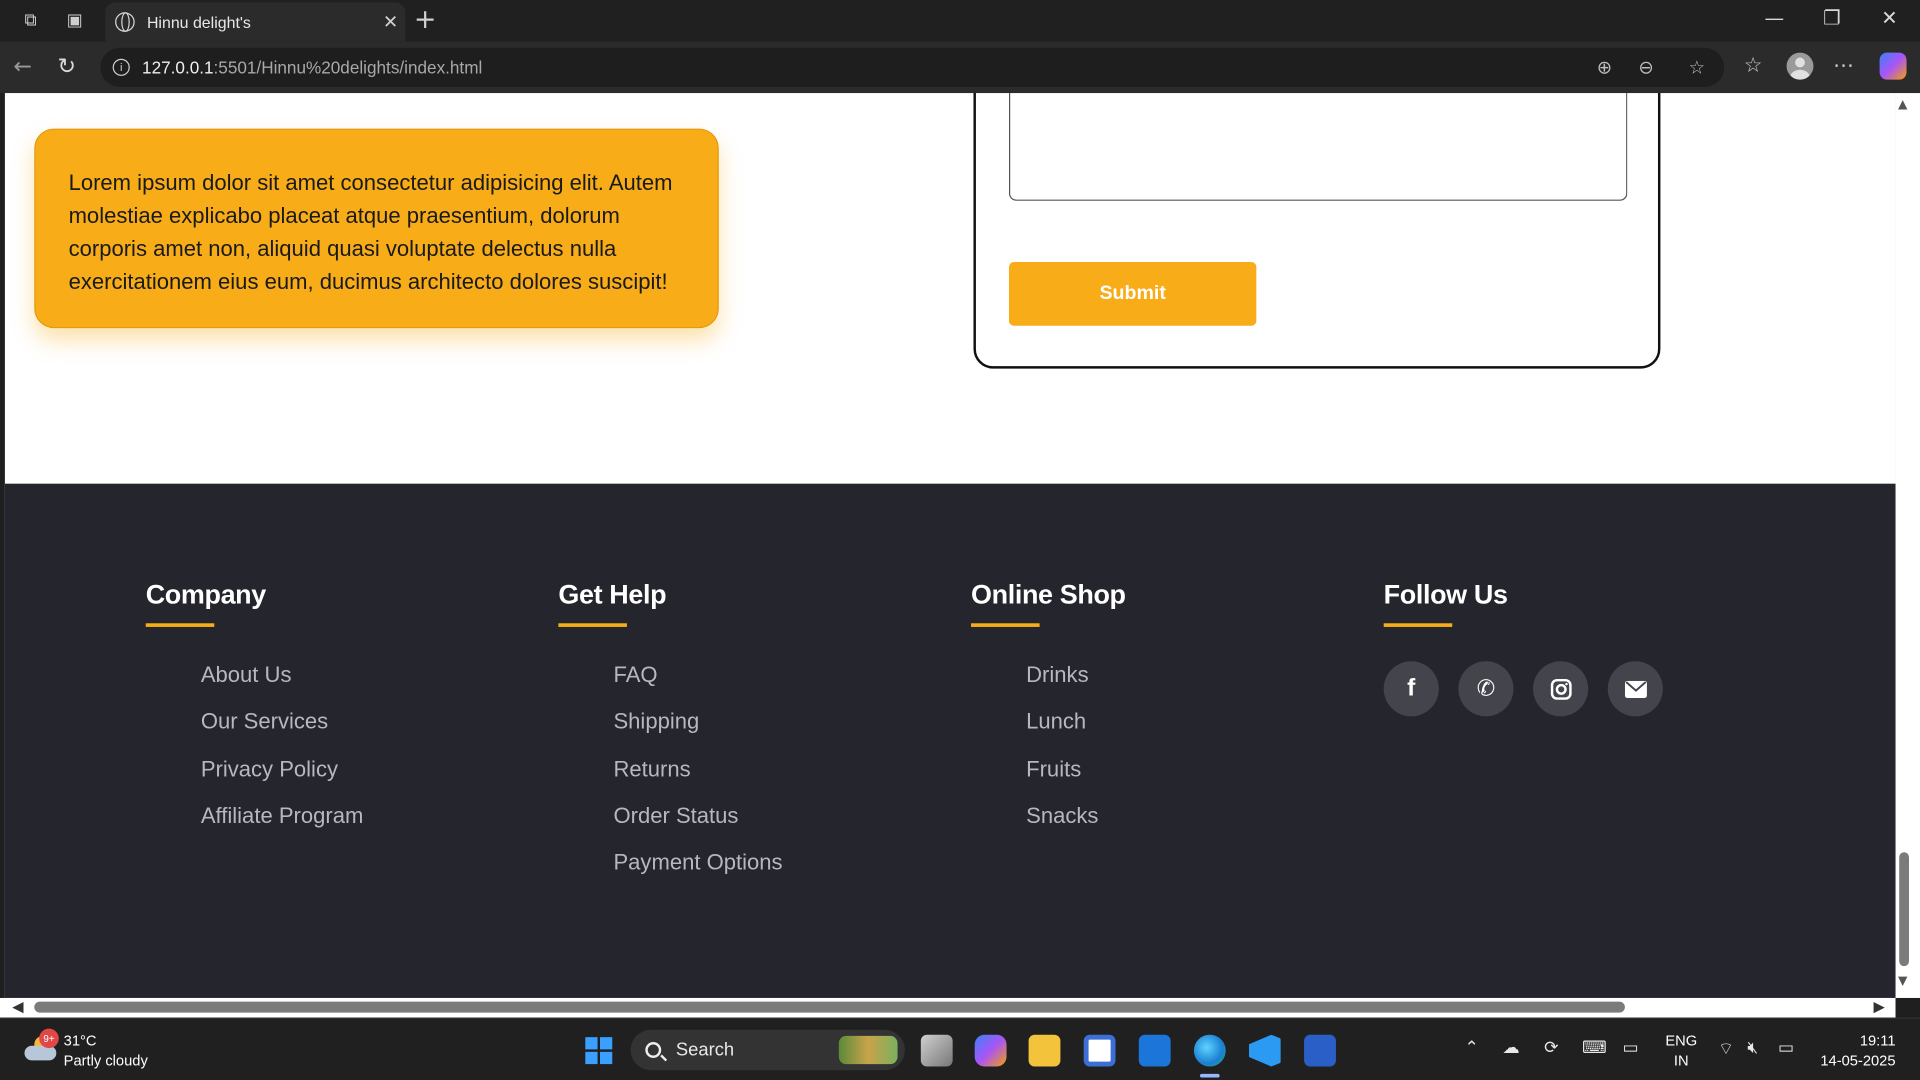 Image resolution: width=1920 pixels, height=1080 pixels. I want to click on favorite-star-icon: ☆, so click(1697, 67).